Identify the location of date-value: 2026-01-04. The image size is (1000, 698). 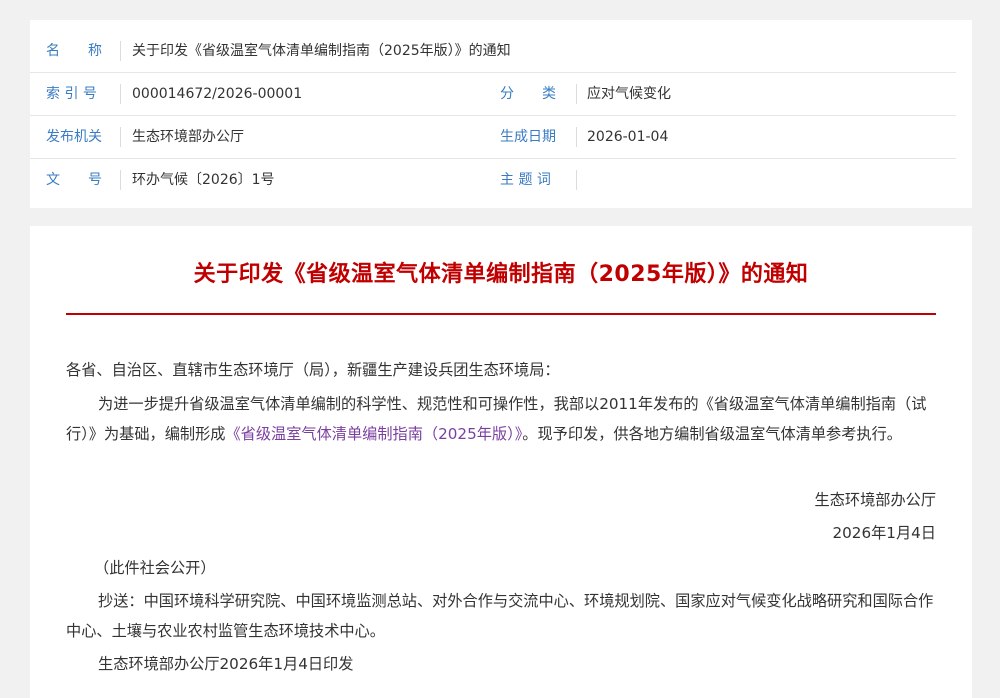
(628, 137).